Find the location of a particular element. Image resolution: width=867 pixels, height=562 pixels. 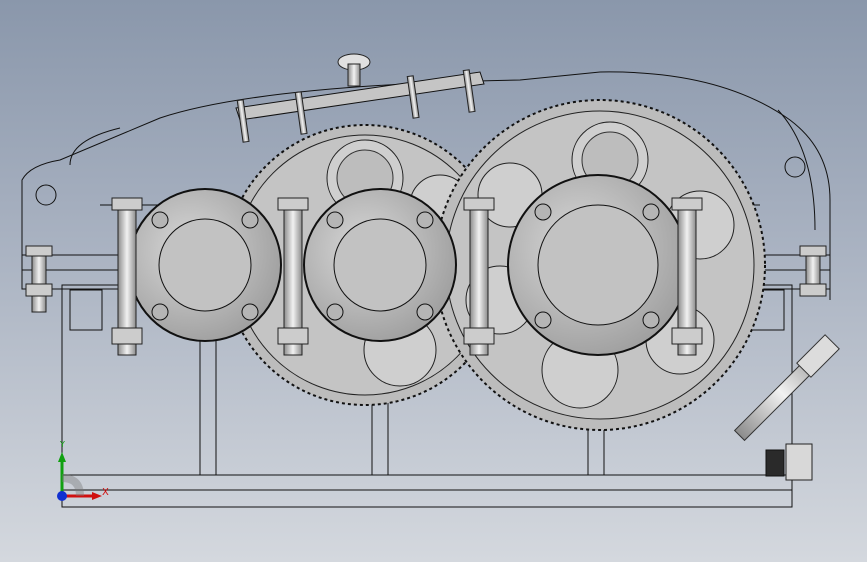

oil-dipstick is located at coordinates (786, 388).